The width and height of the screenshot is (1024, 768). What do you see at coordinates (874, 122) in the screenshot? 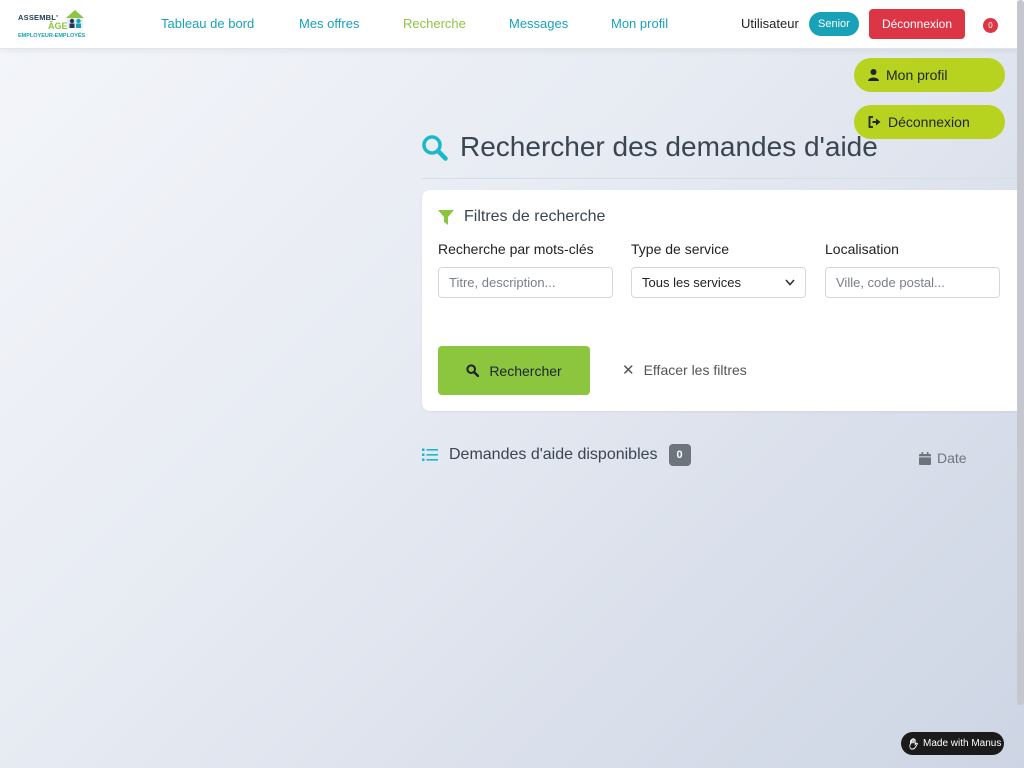
I see `sign-out-icon` at bounding box center [874, 122].